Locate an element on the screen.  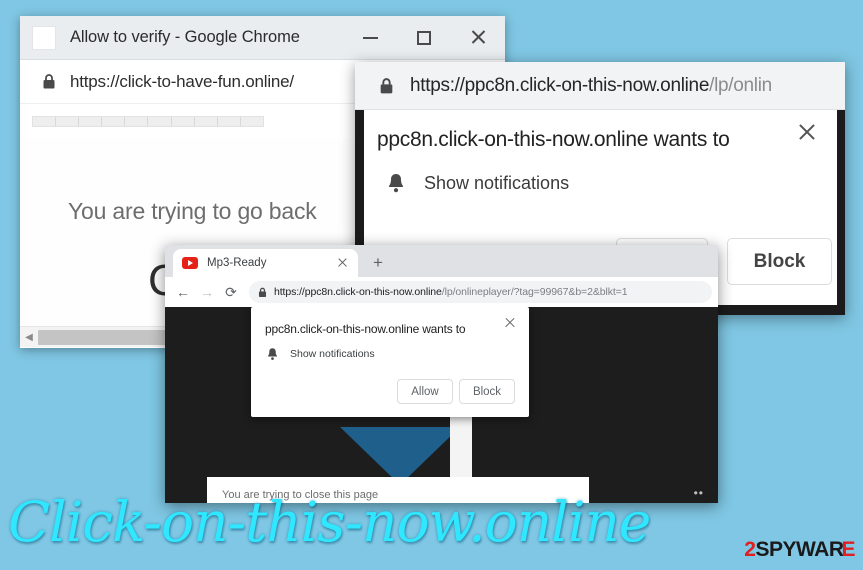
forward-button: → is located at coordinates (207, 292).